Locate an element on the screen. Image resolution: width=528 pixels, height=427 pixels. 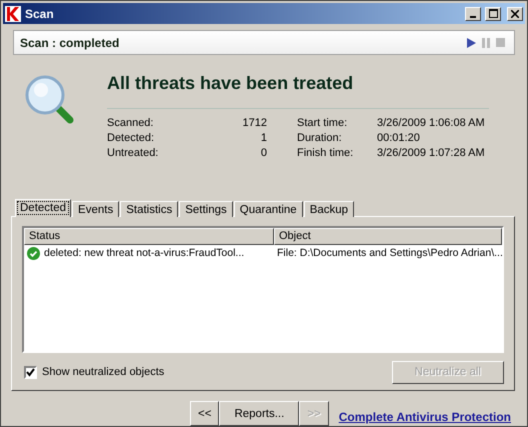
column-header: Status is located at coordinates (149, 236).